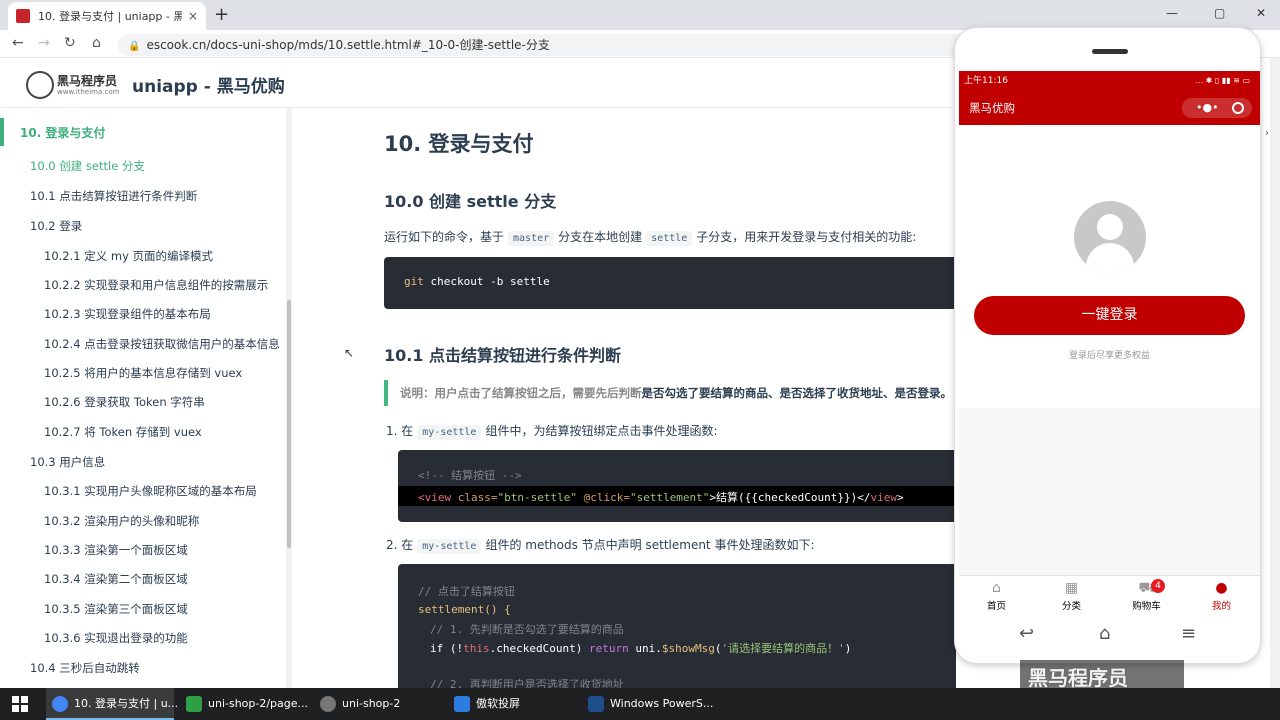 The width and height of the screenshot is (1280, 720). I want to click on paragraph-text: 子分支，用来开发登录与支付相关的功能:, so click(806, 237).